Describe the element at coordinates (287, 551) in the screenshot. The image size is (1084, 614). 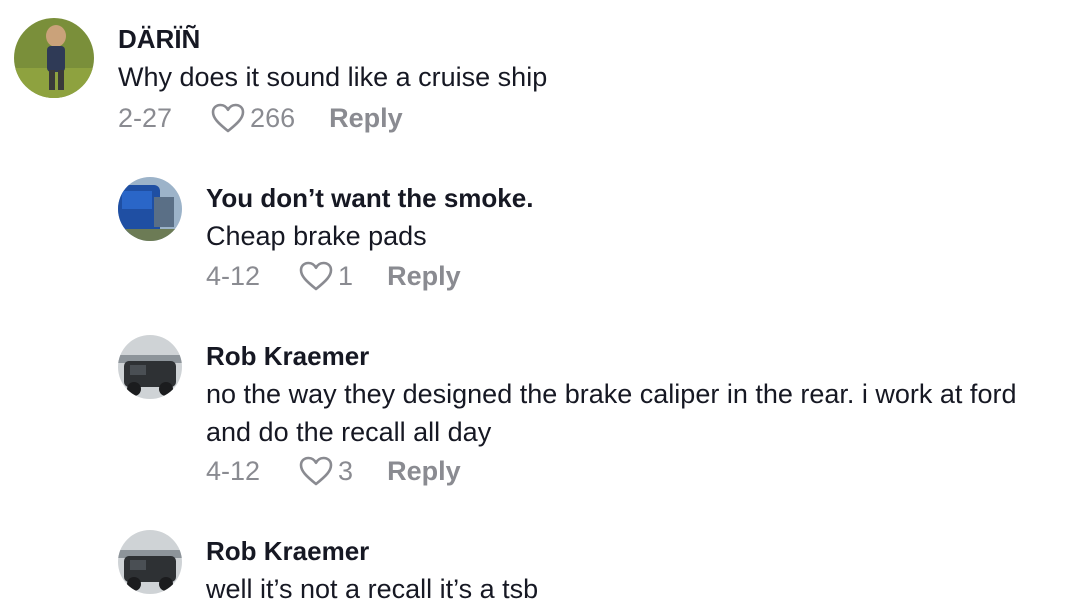
I see `comment-author: Rob Kraemer` at that location.